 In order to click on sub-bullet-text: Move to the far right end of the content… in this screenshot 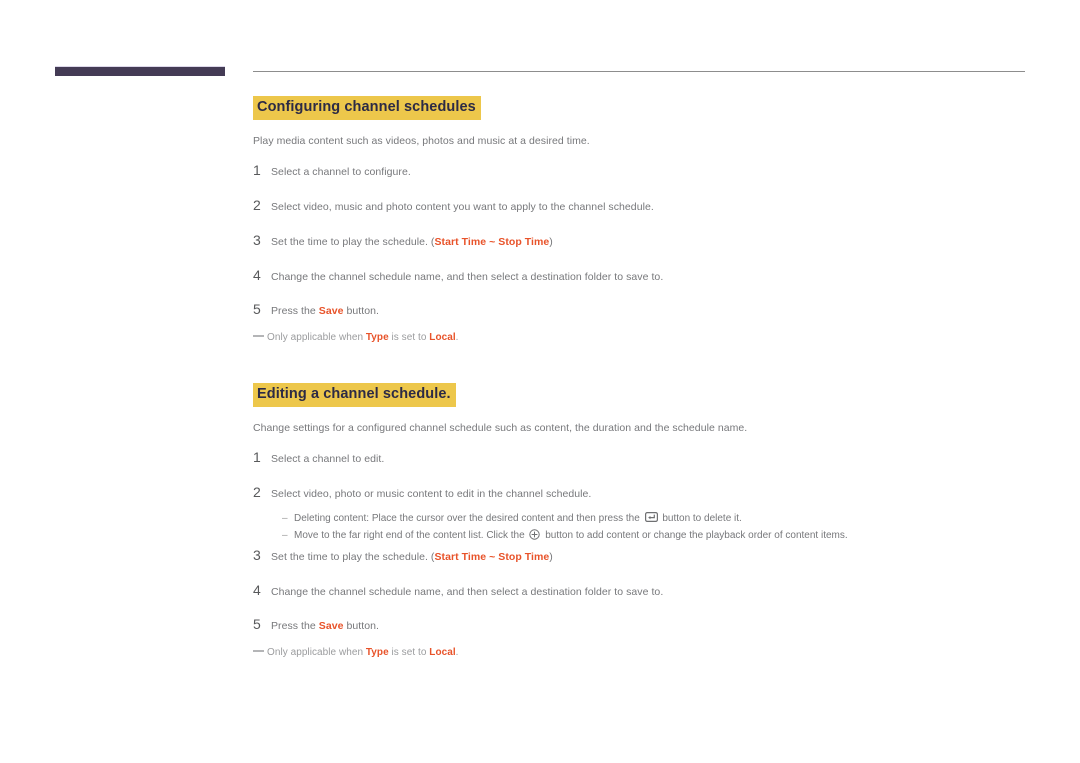, I will do `click(571, 536)`.